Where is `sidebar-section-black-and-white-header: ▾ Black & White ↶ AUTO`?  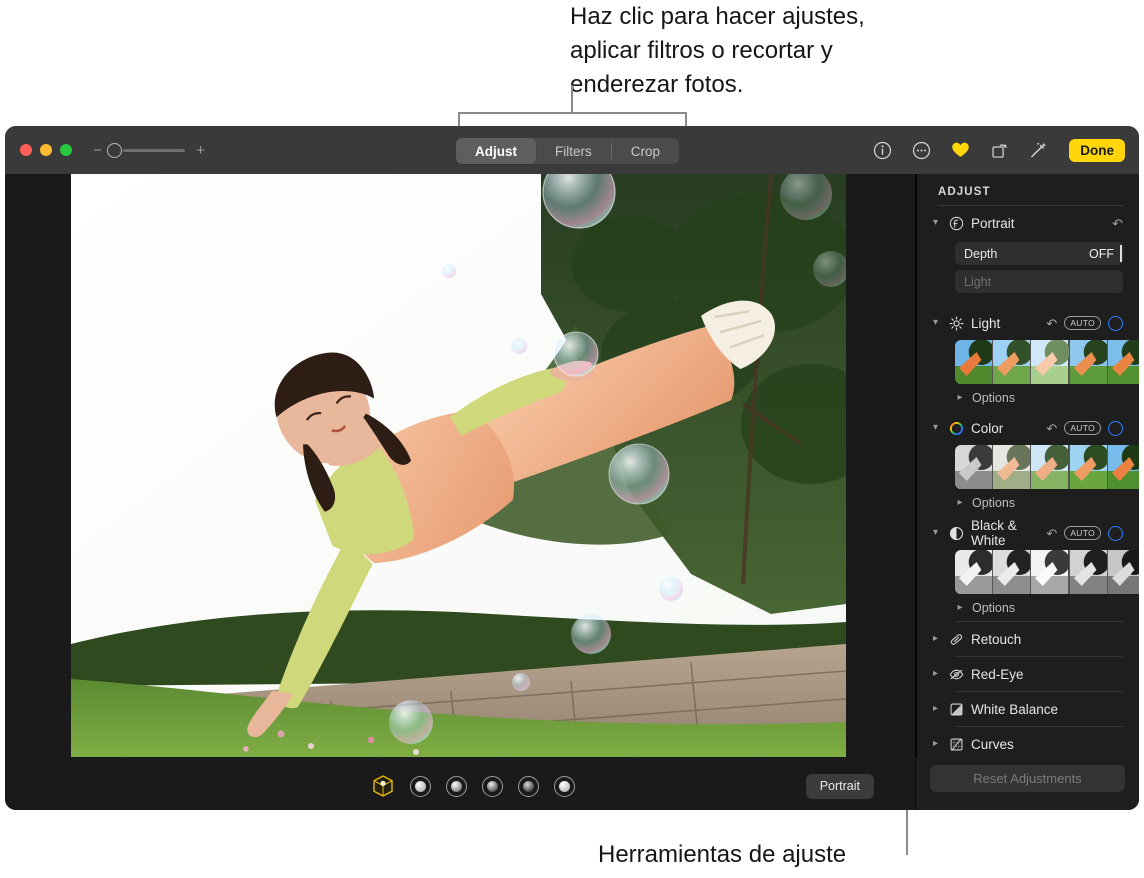 sidebar-section-black-and-white-header: ▾ Black & White ↶ AUTO is located at coordinates (1026, 533).